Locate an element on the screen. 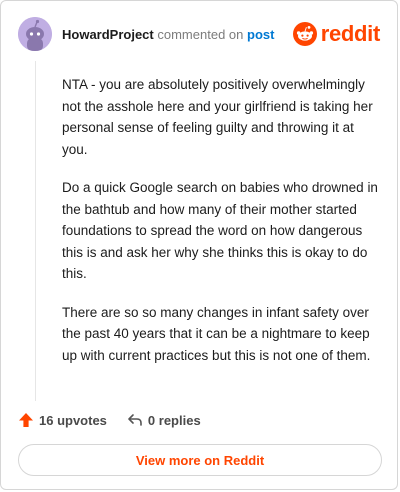 Image resolution: width=400 pixels, height=492 pixels. reddit-logo: reddit is located at coordinates (336, 34).